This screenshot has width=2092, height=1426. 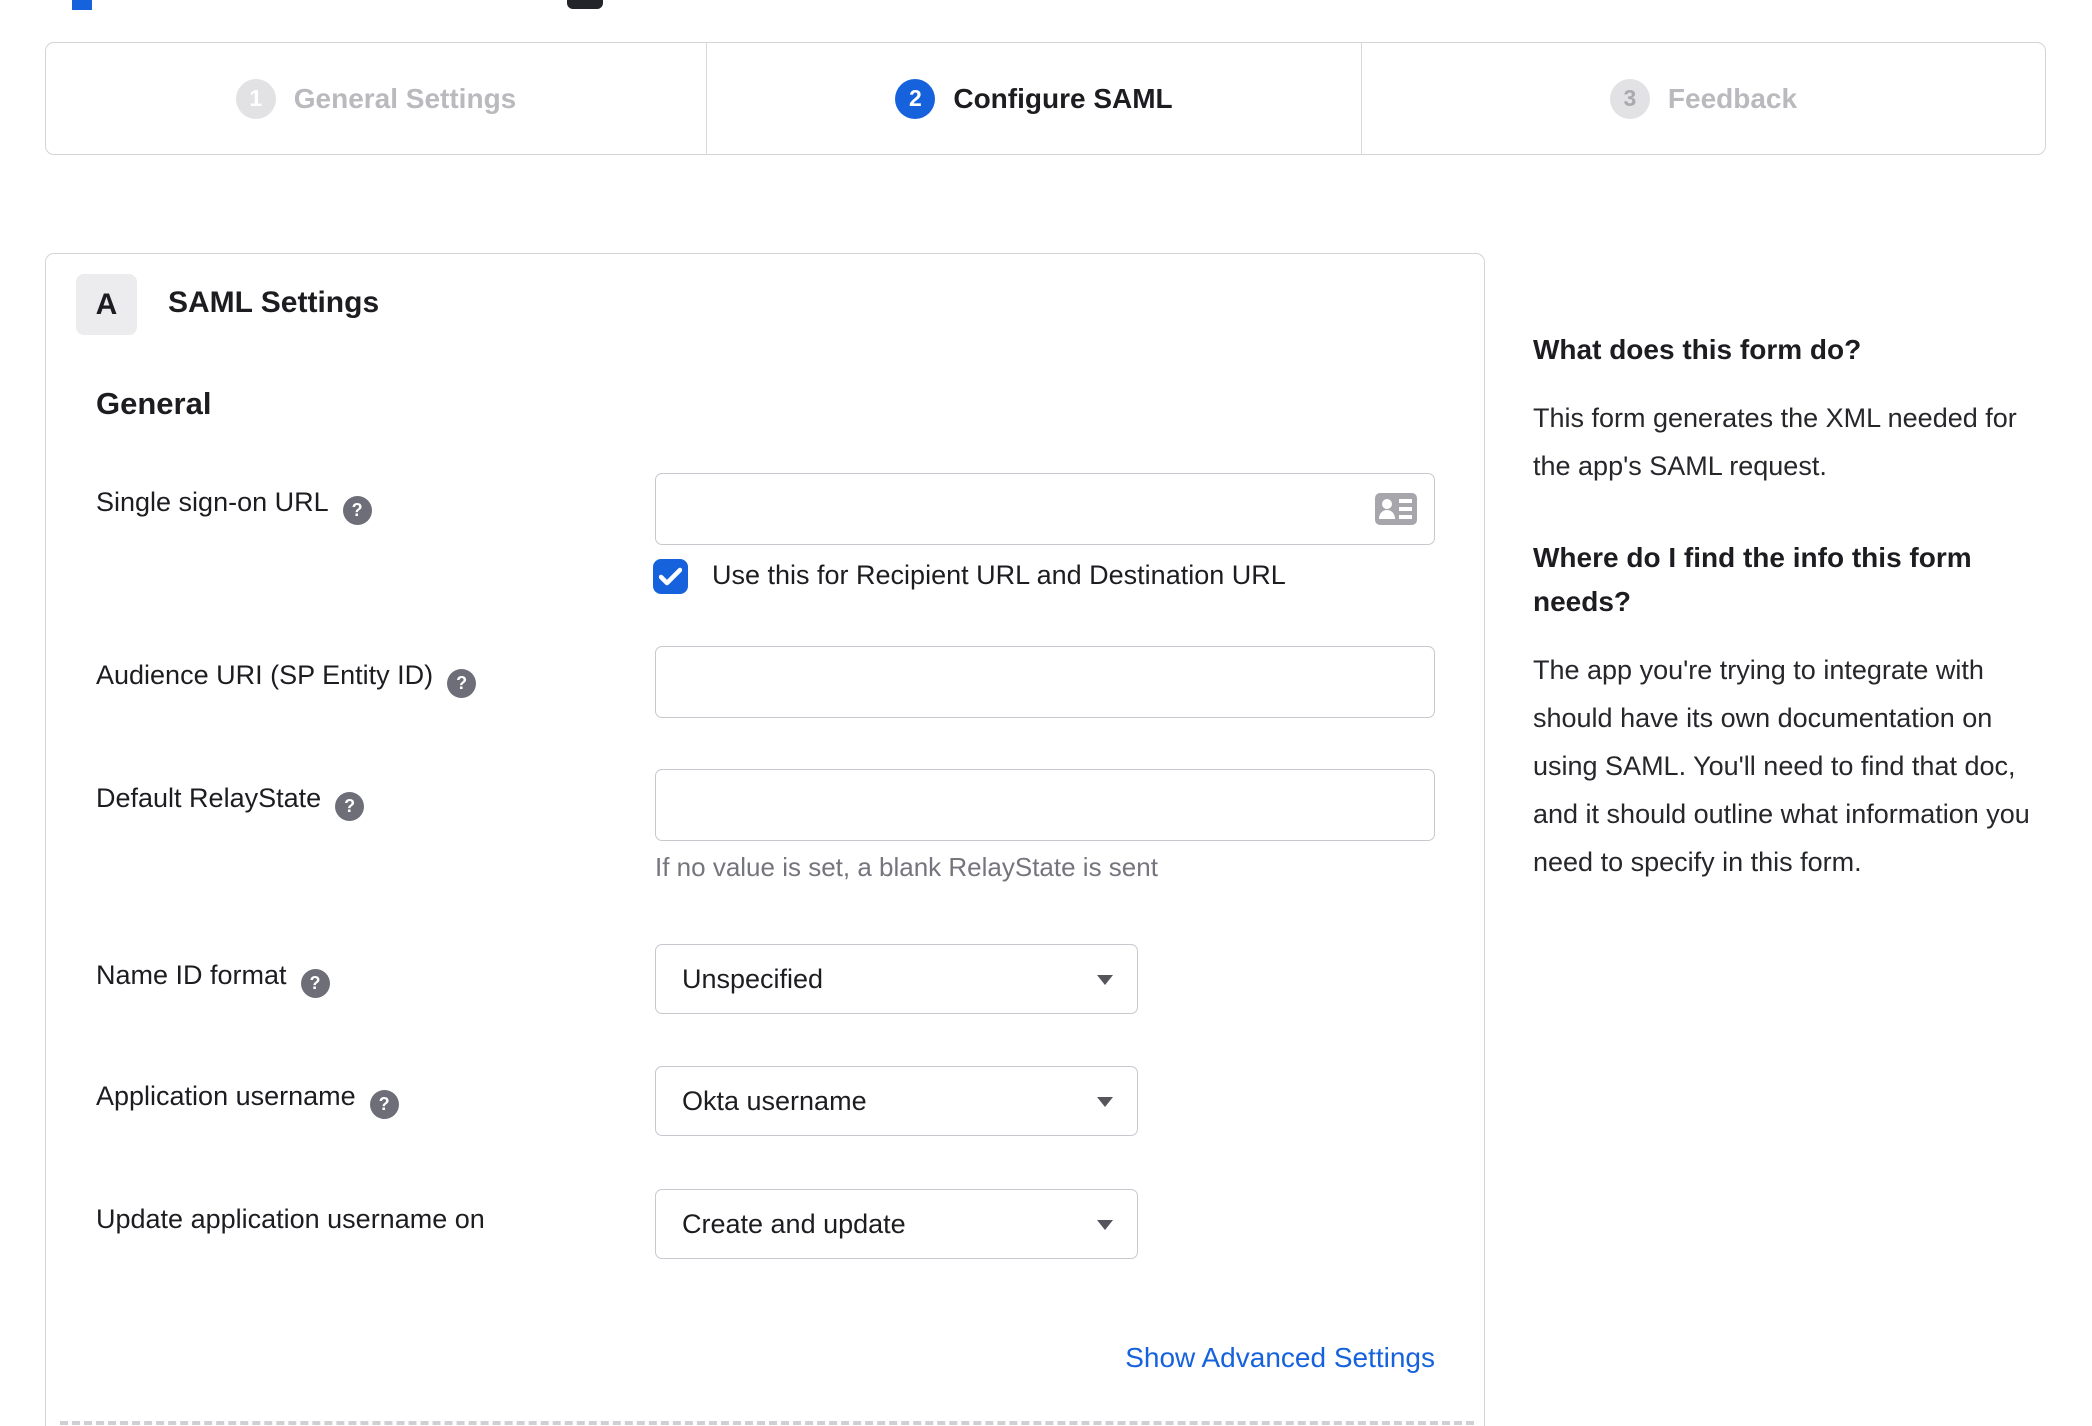 I want to click on audience-uri-input-wrap, so click(x=1045, y=682).